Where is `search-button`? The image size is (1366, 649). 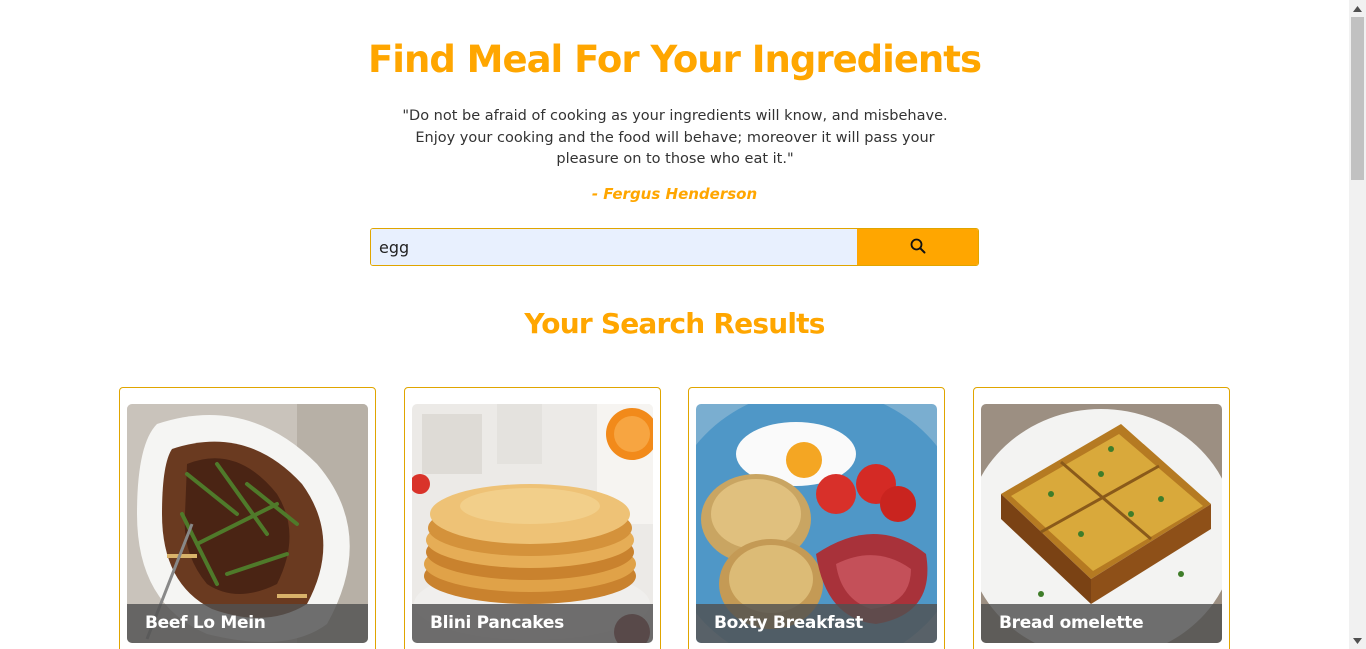 search-button is located at coordinates (917, 247).